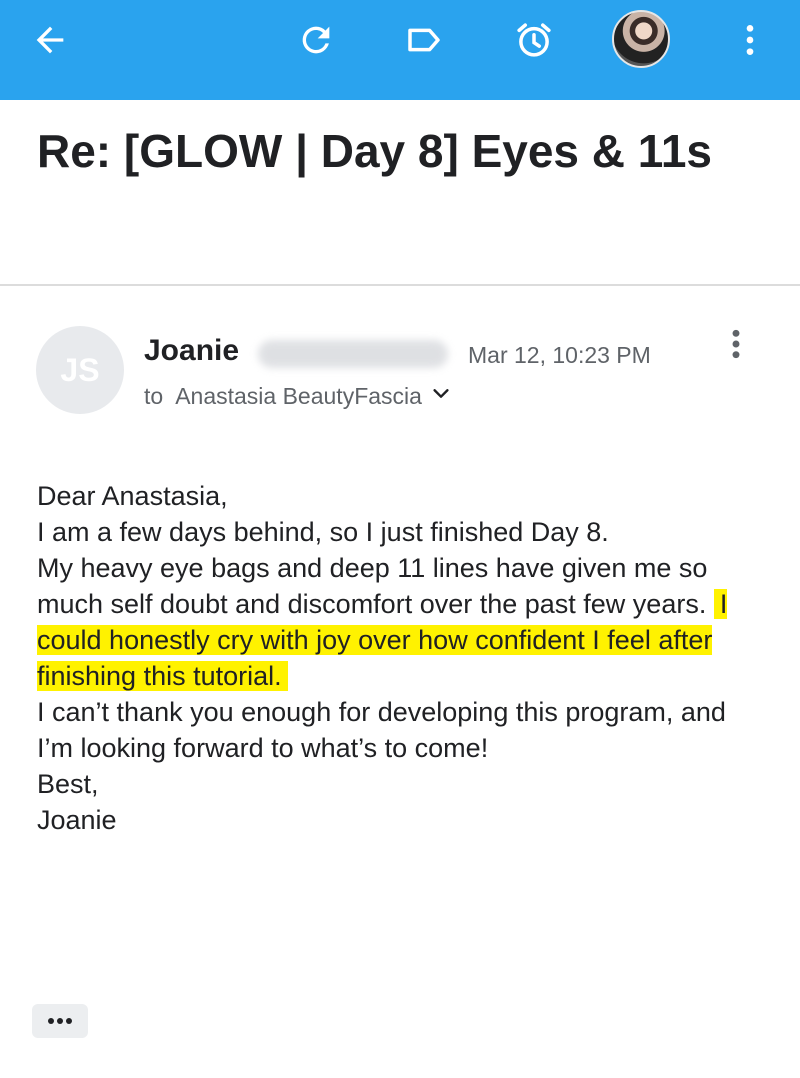 The image size is (800, 1078). I want to click on sender-avatar: JS, so click(80, 370).